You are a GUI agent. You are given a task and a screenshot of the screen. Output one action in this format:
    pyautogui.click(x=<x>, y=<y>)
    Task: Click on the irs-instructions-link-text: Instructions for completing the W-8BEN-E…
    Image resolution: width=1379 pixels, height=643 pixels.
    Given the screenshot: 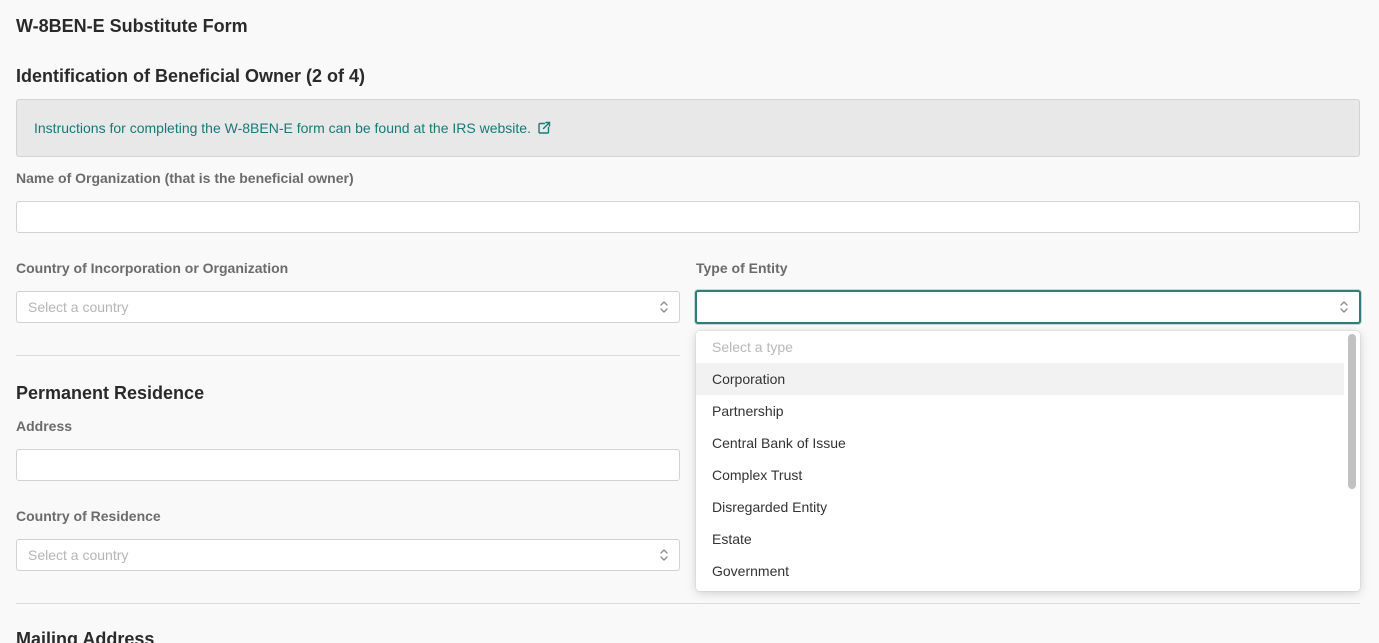 What is the action you would take?
    pyautogui.click(x=282, y=128)
    